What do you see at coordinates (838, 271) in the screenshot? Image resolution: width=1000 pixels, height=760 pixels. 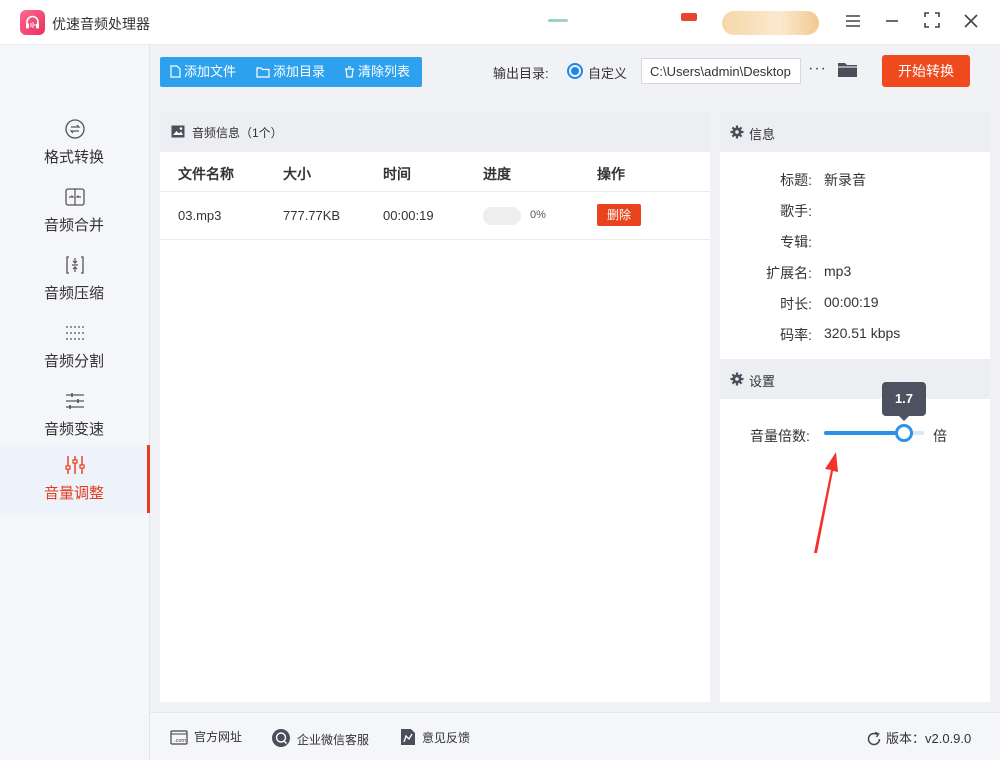 I see `info-value-extension: mp3` at bounding box center [838, 271].